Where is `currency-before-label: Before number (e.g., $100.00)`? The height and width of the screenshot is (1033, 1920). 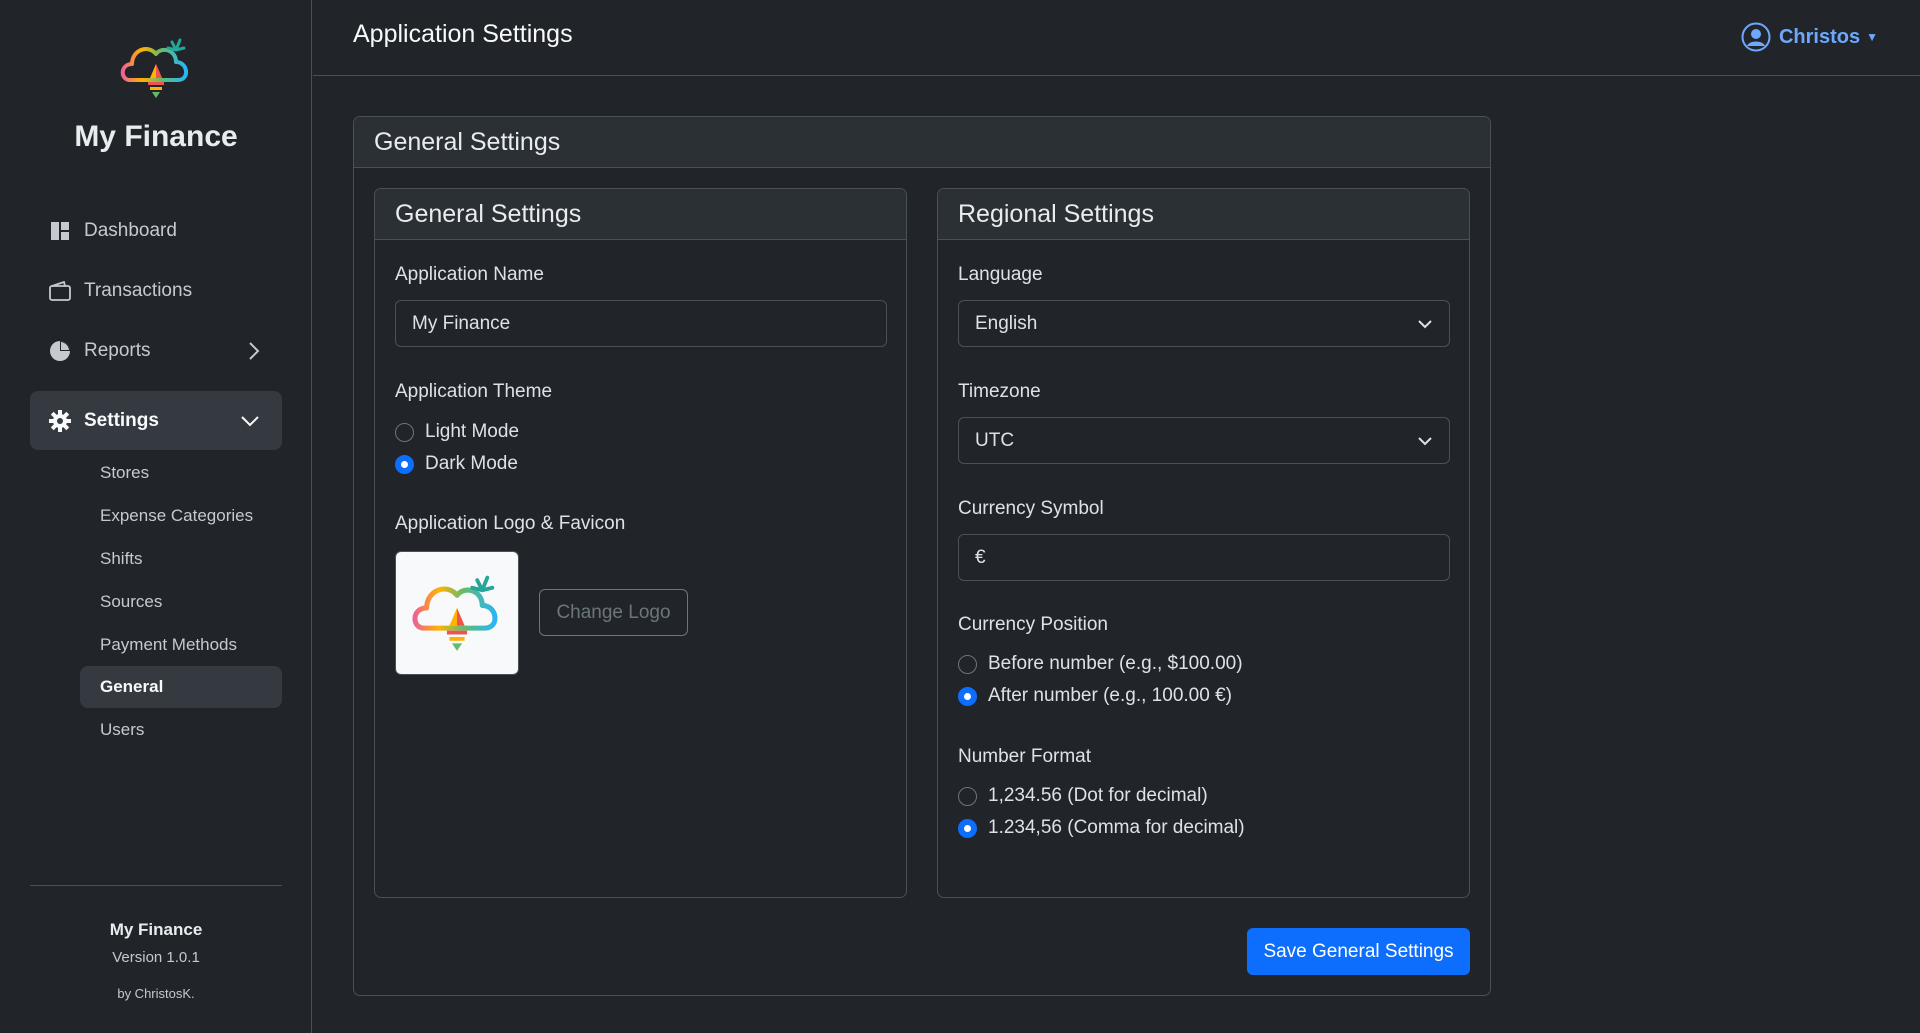 currency-before-label: Before number (e.g., $100.00) is located at coordinates (1115, 663).